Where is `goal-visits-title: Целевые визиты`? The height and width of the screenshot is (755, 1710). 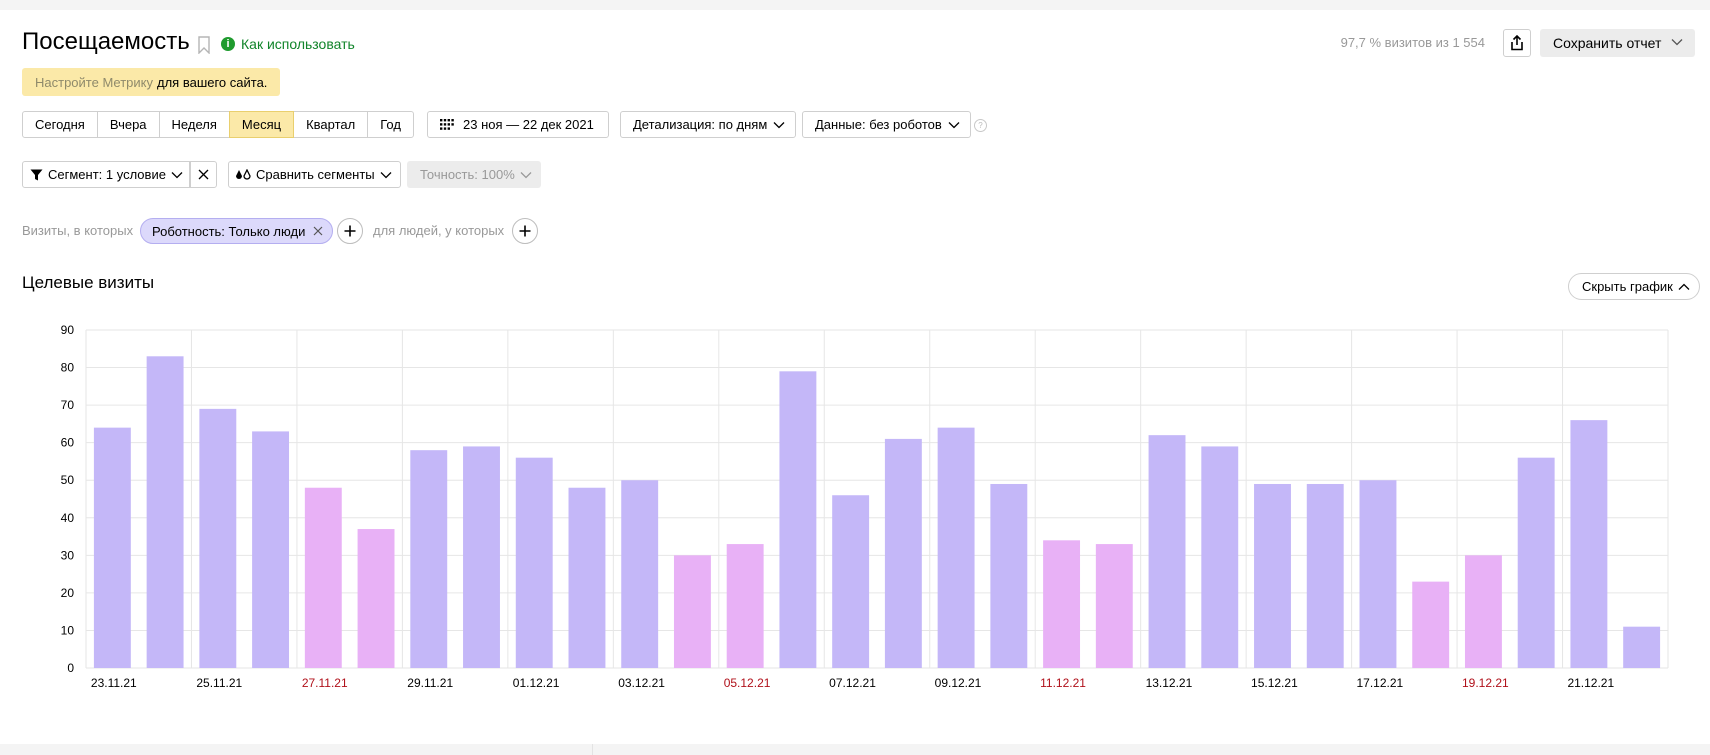 goal-visits-title: Целевые визиты is located at coordinates (88, 282).